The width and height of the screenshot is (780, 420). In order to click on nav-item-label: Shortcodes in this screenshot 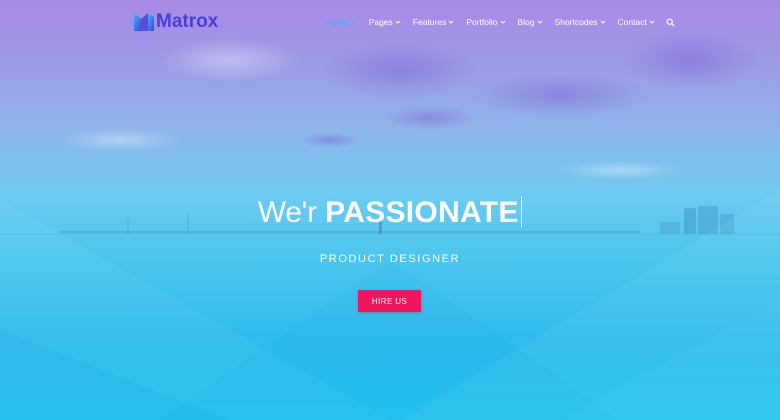, I will do `click(576, 22)`.